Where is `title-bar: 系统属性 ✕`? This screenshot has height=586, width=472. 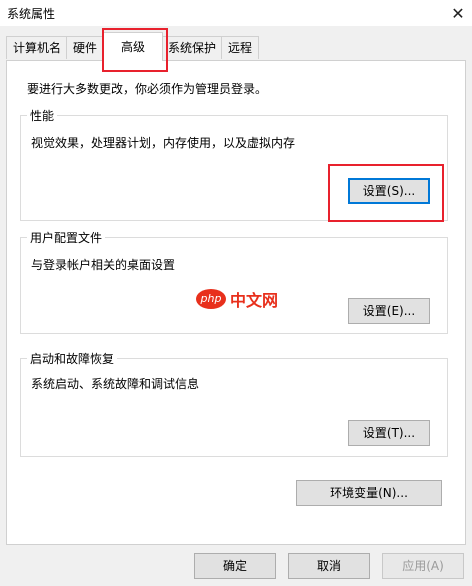
title-bar: 系统属性 ✕ is located at coordinates (236, 13).